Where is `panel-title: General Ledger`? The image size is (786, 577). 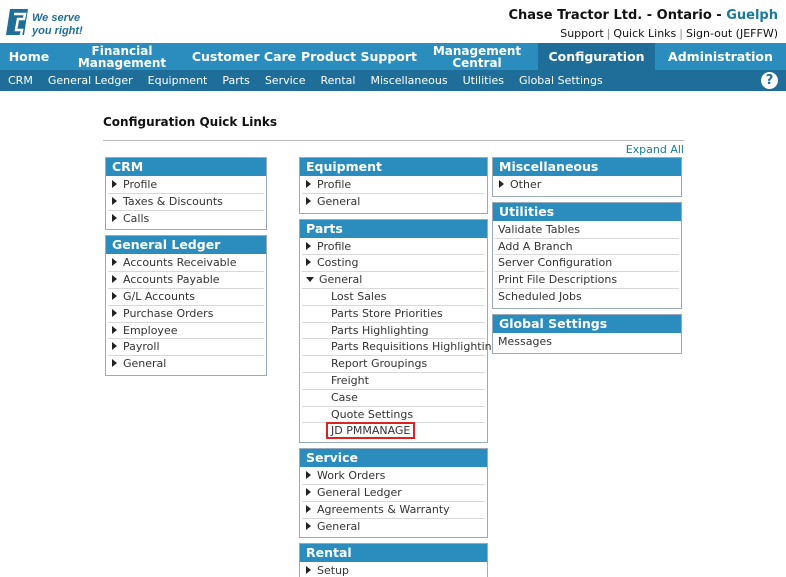
panel-title: General Ledger is located at coordinates (186, 245).